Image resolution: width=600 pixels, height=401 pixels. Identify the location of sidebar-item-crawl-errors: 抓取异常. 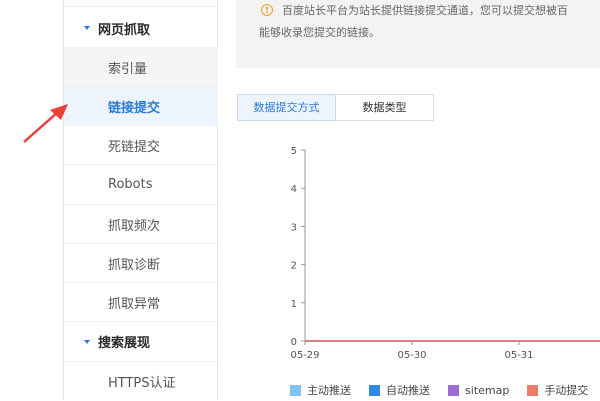
(141, 302).